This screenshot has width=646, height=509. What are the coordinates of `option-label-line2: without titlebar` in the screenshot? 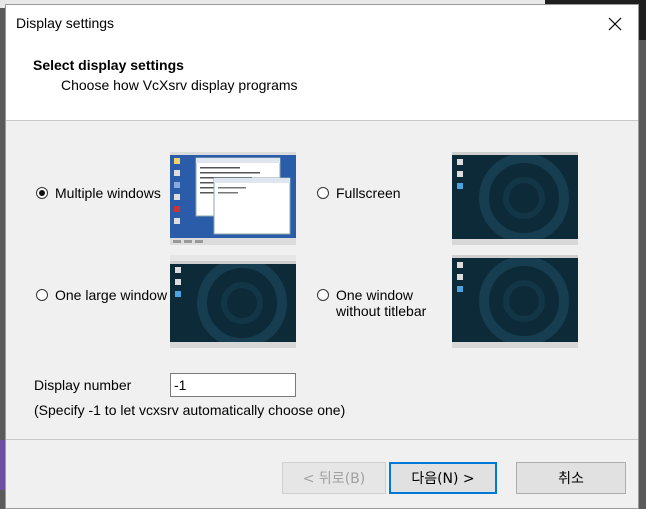 It's located at (381, 311).